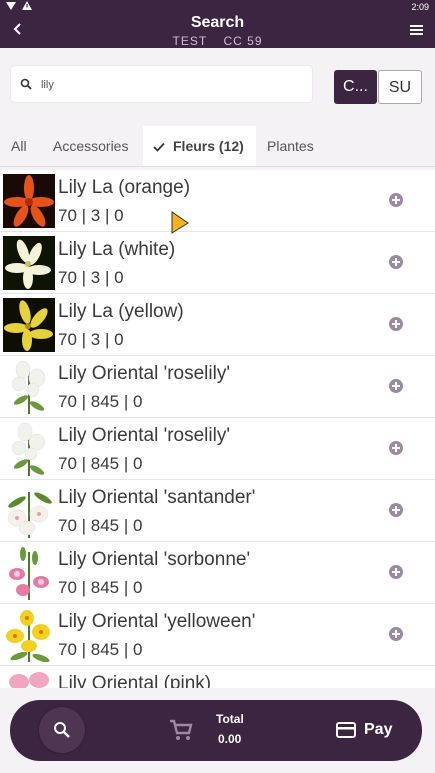 This screenshot has width=435, height=773. I want to click on search-area: C... SU, so click(217, 87).